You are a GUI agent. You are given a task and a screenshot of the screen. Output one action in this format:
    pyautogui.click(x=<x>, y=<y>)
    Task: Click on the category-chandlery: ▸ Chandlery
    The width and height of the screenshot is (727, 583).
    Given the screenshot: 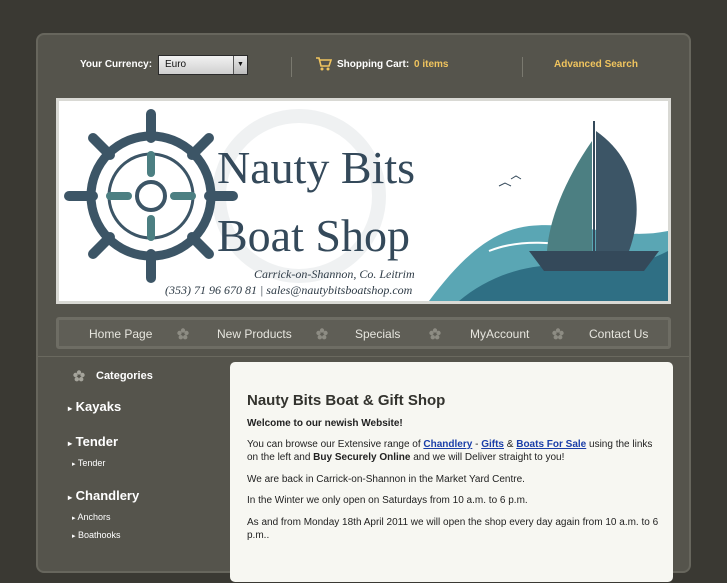 What is the action you would take?
    pyautogui.click(x=103, y=495)
    